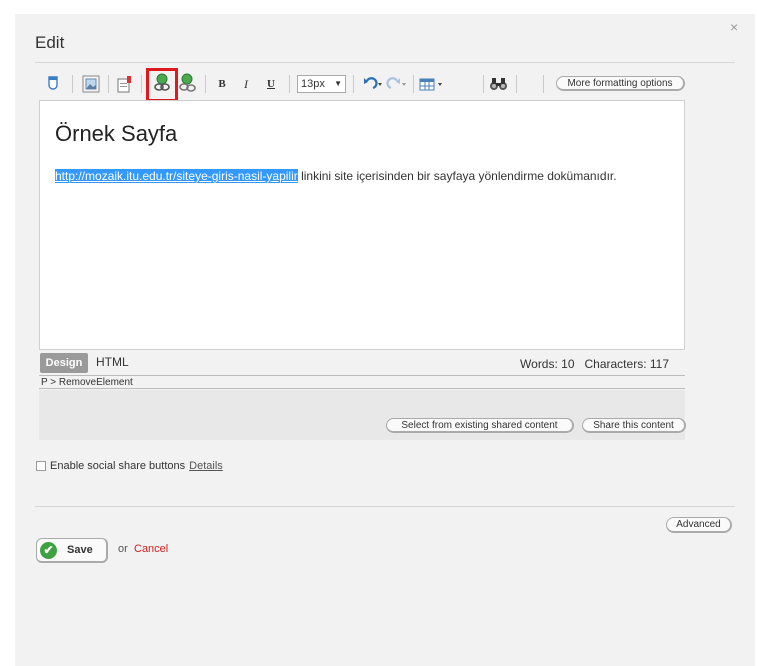 Image resolution: width=757 pixels, height=666 pixels. Describe the element at coordinates (480, 425) in the screenshot. I see `select-existing-shared-button: Select from existing shared content` at that location.